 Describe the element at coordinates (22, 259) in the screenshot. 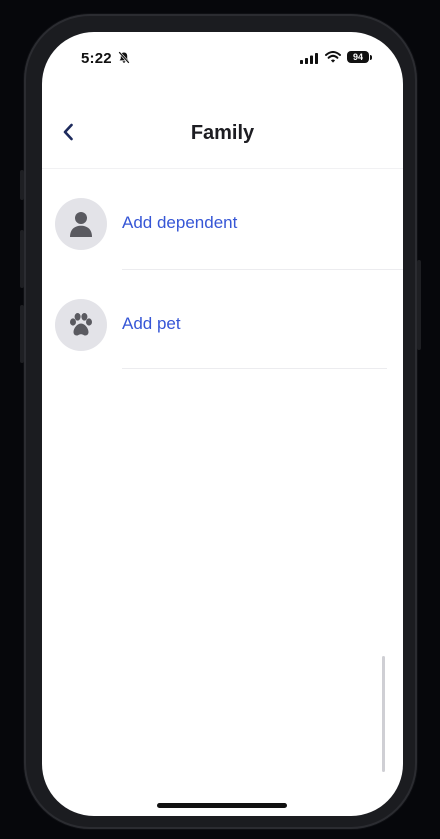

I see `volume-up-button` at that location.